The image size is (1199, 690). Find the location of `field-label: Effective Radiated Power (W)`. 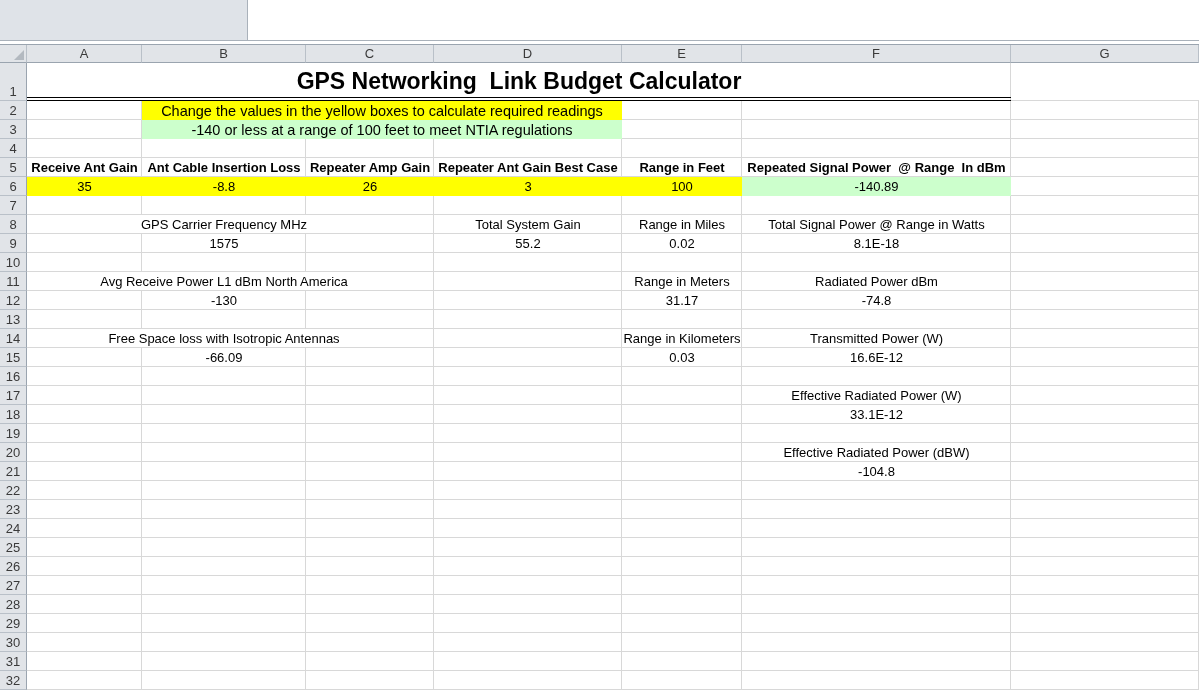

field-label: Effective Radiated Power (W) is located at coordinates (876, 395).